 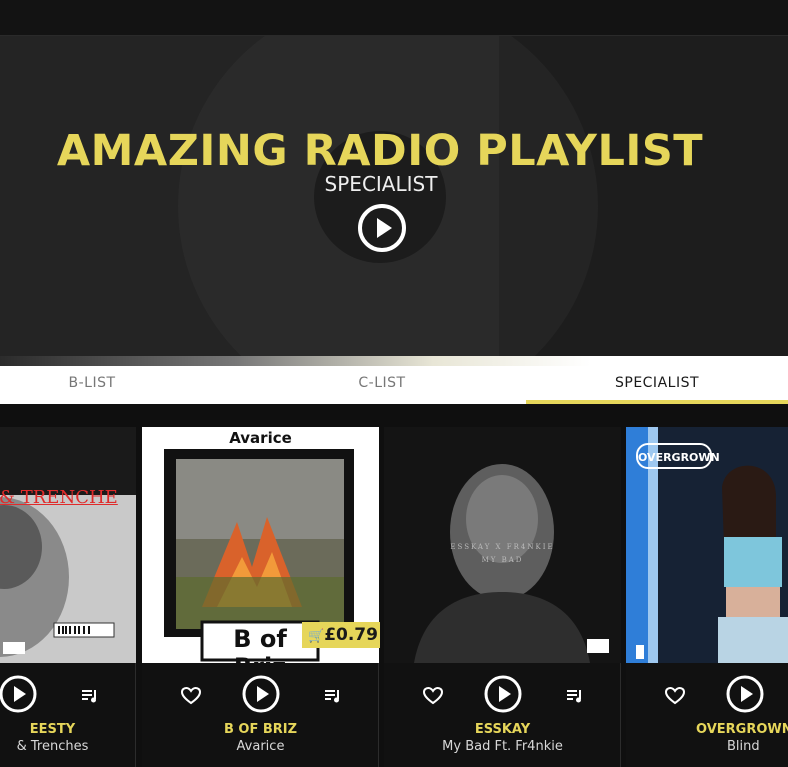 What do you see at coordinates (260, 715) in the screenshot?
I see `track-panel: B OF BRIZ Avarice` at bounding box center [260, 715].